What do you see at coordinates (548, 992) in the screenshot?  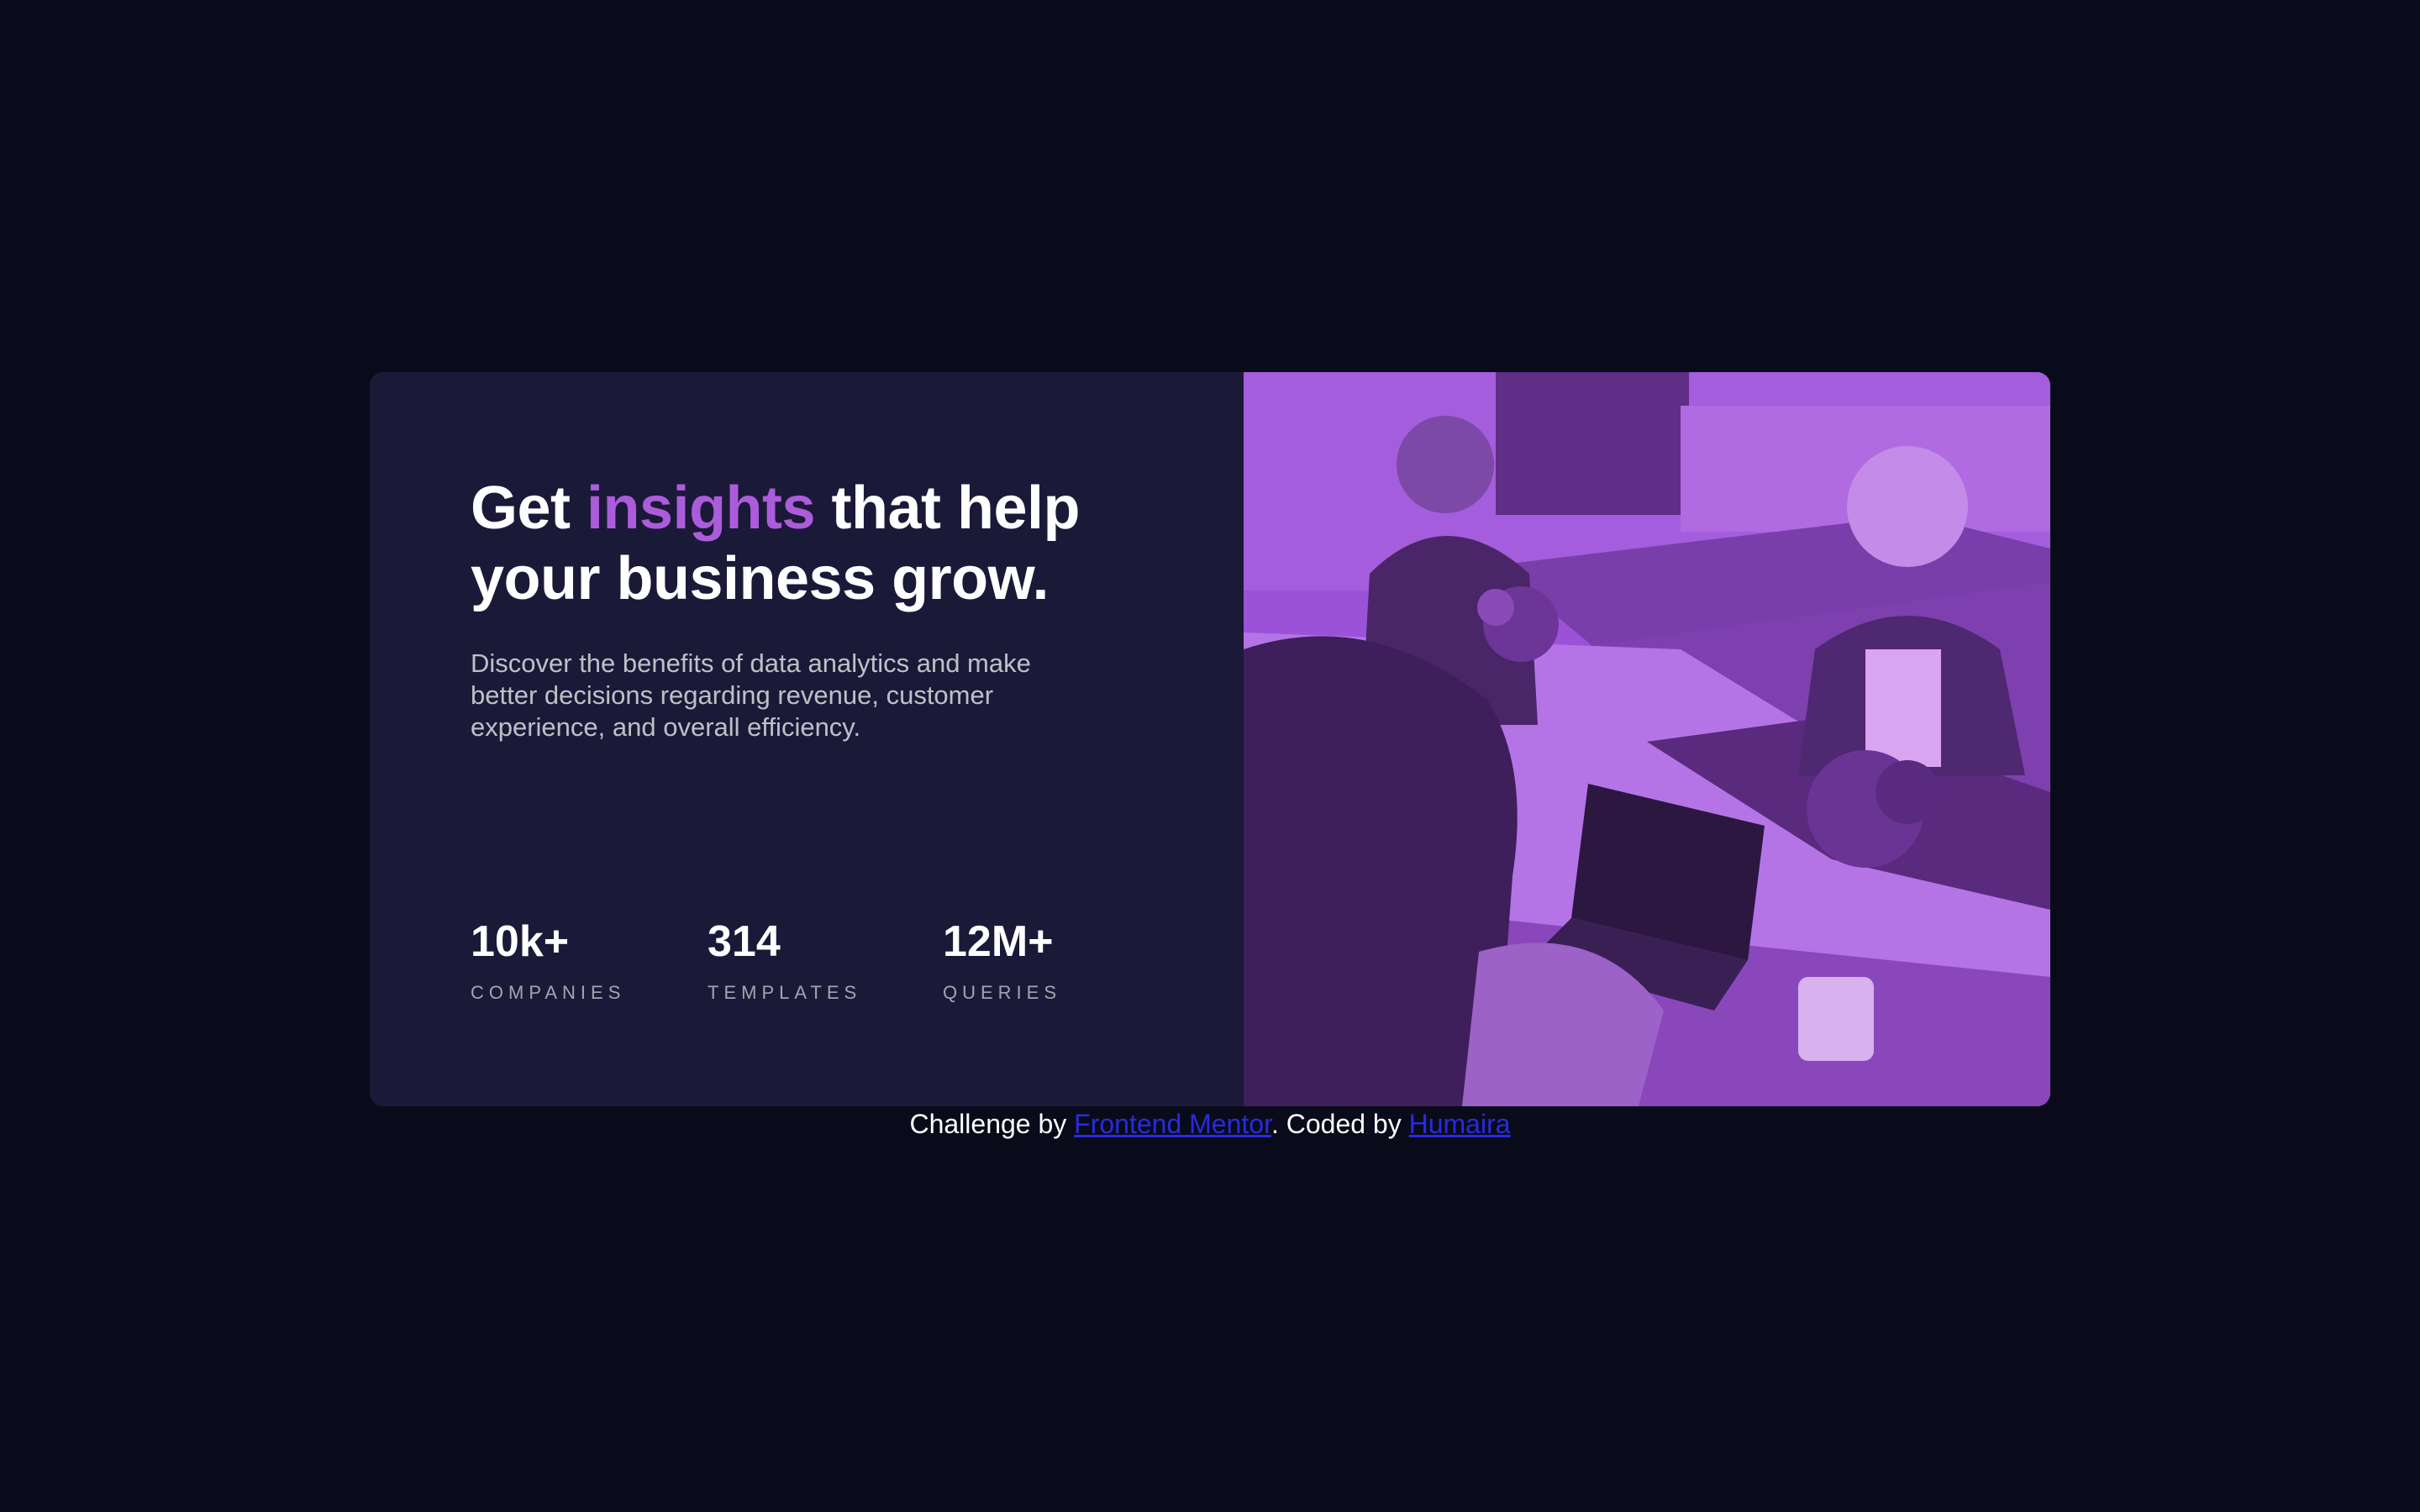 I see `stat-label: COMPANIES` at bounding box center [548, 992].